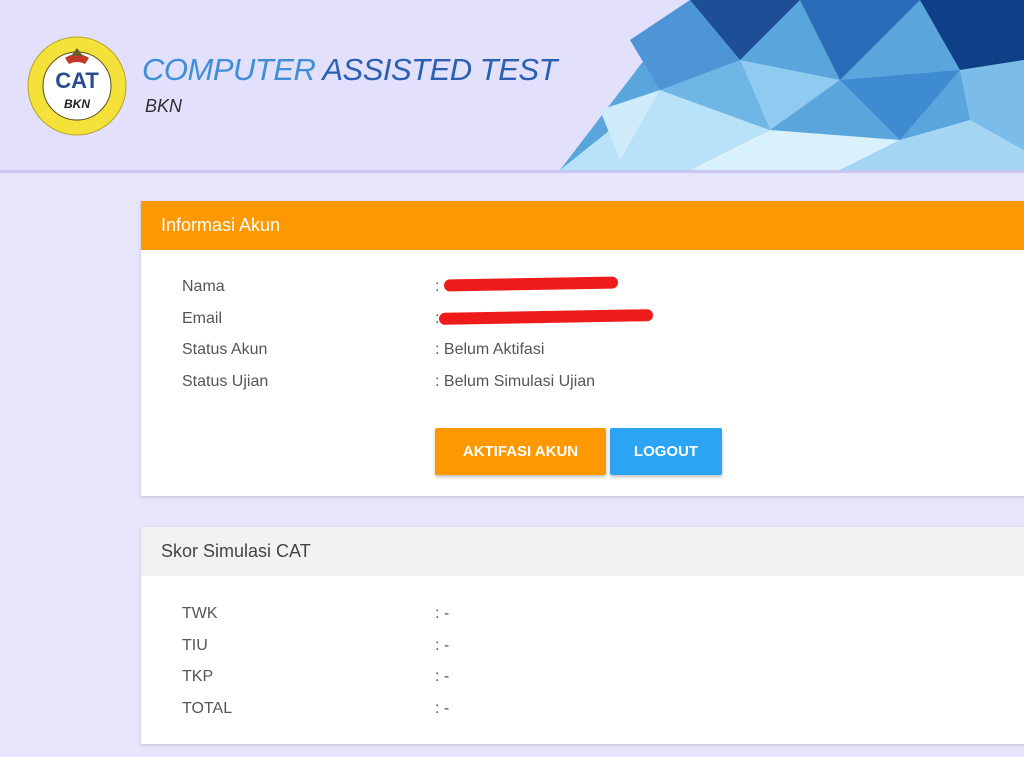 Image resolution: width=1024 pixels, height=757 pixels. I want to click on status-ujian-value: : Belum Simulasi Ujian, so click(515, 381).